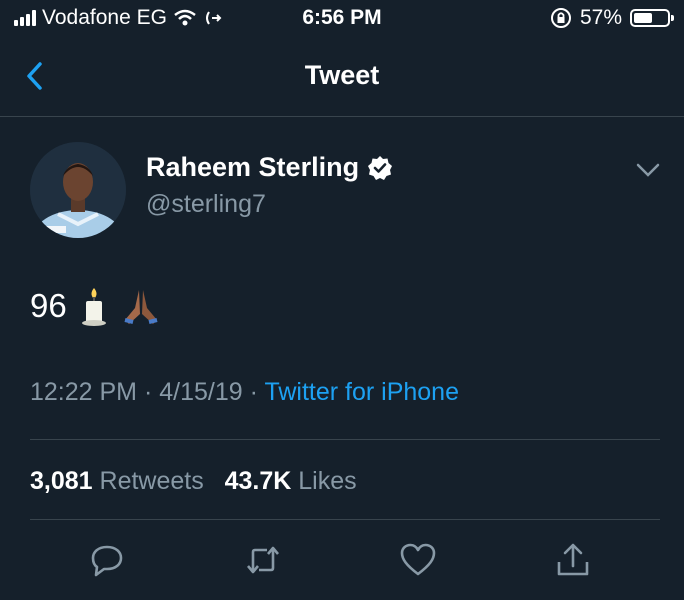  I want to click on battery-icon, so click(652, 18).